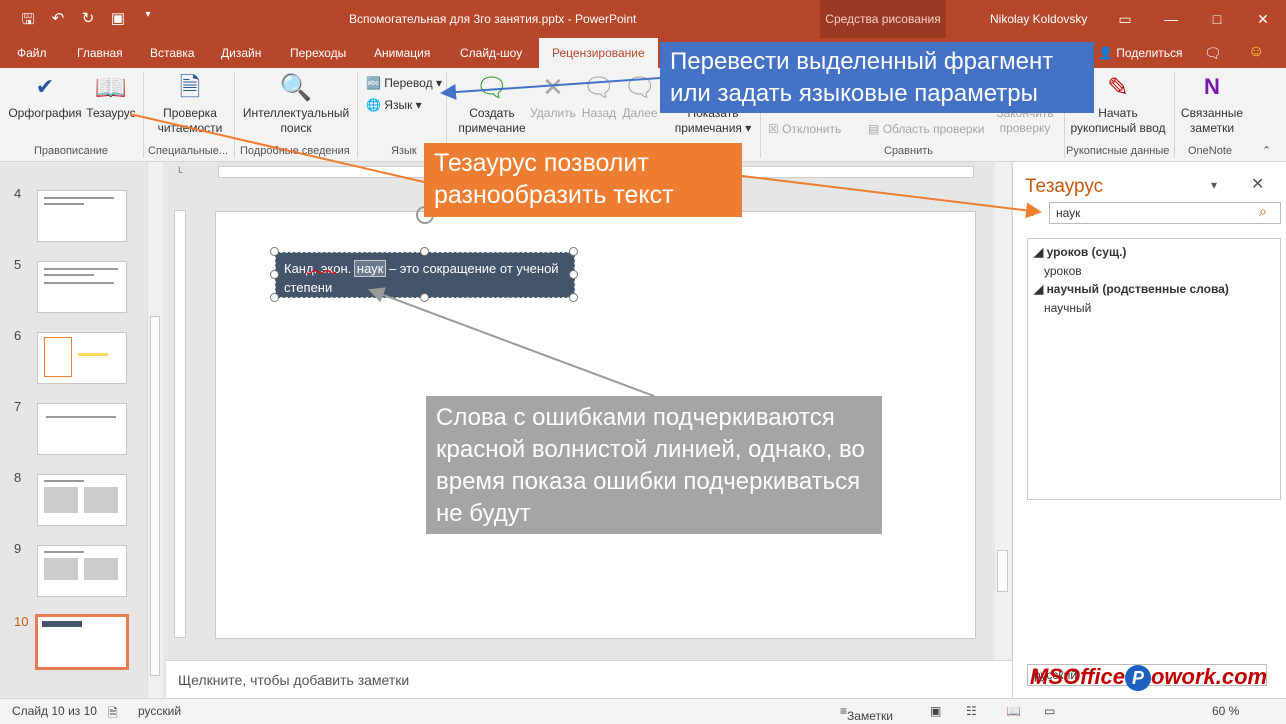  What do you see at coordinates (159, 711) in the screenshot?
I see `status-language: русский` at bounding box center [159, 711].